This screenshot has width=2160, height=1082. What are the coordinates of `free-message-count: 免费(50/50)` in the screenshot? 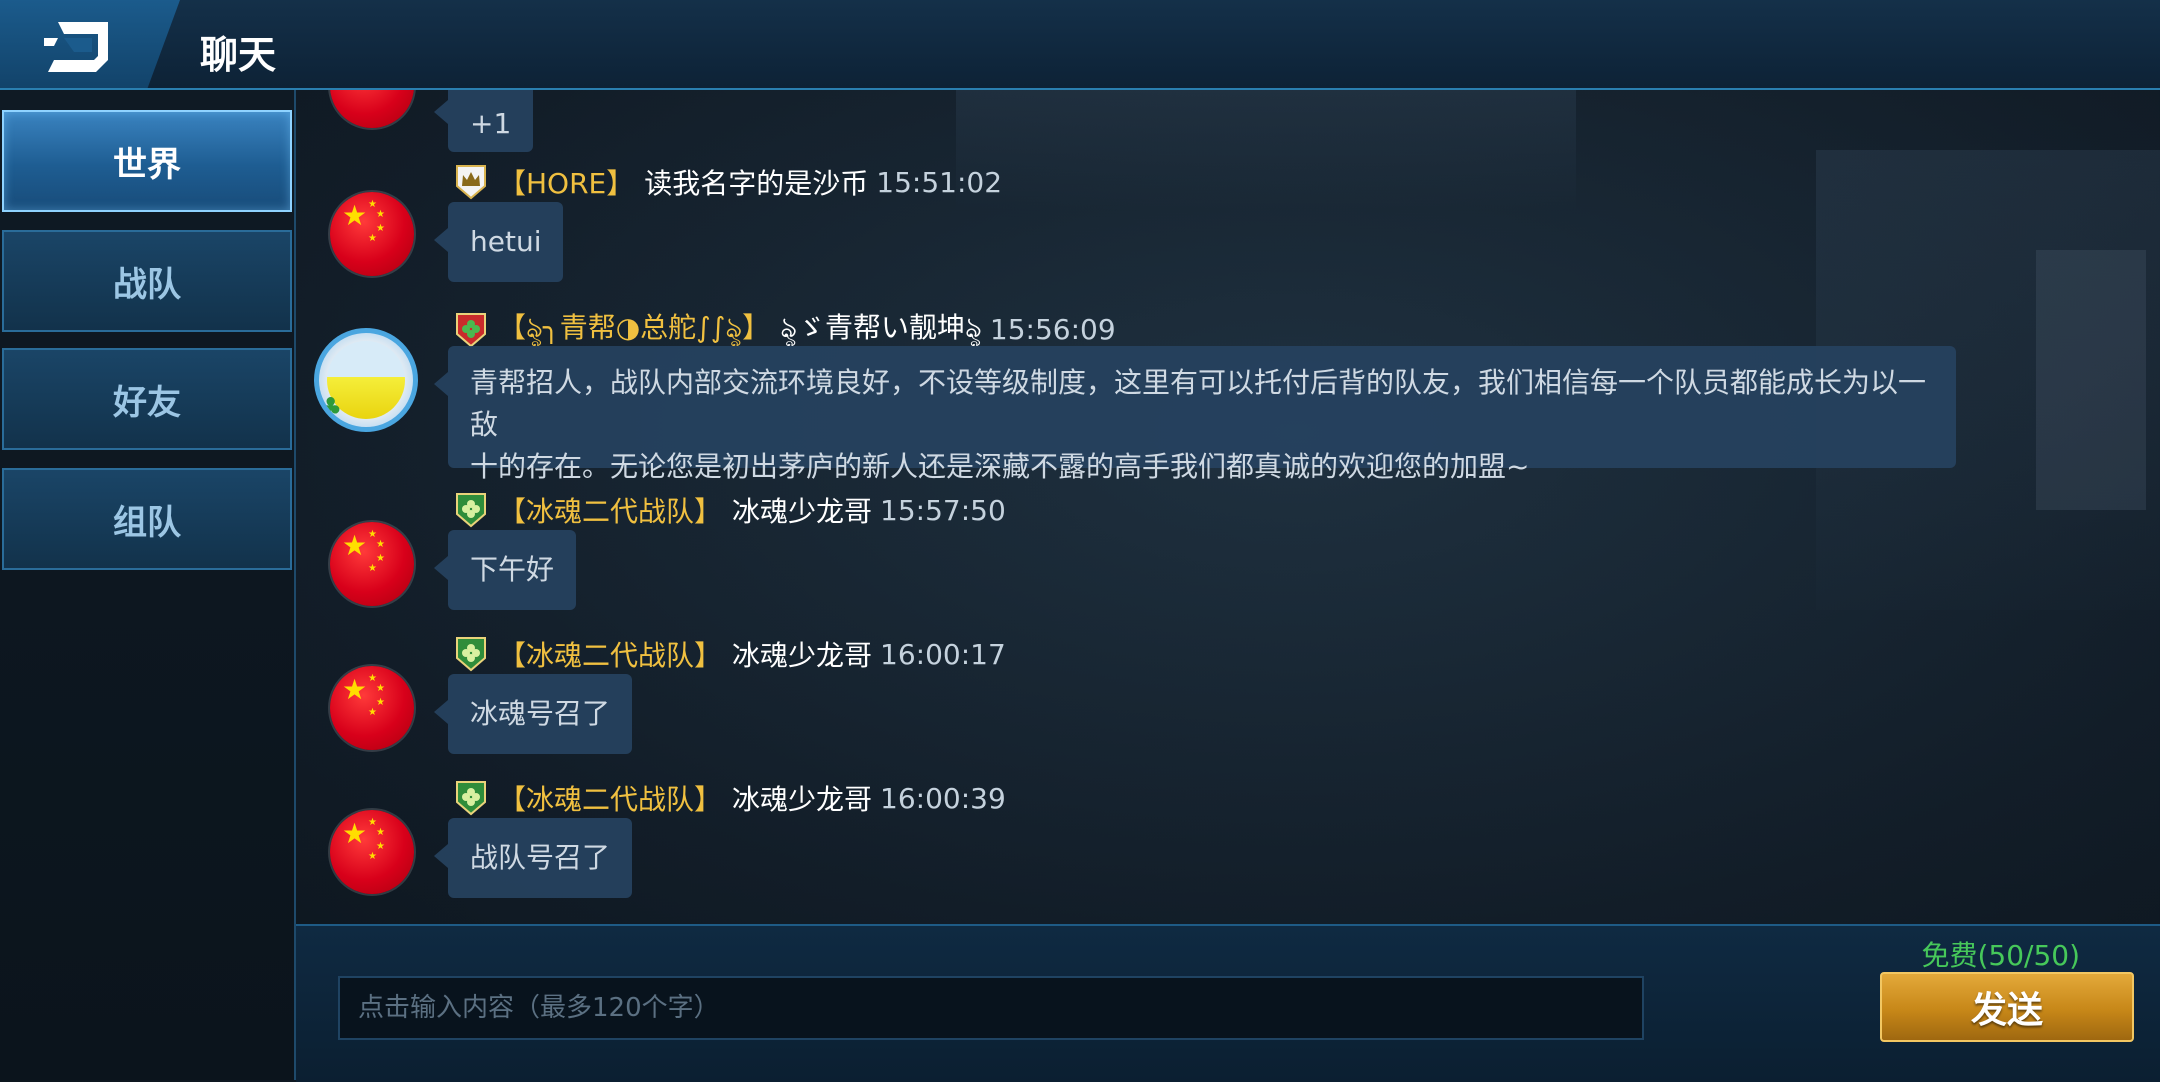 It's located at (2000, 955).